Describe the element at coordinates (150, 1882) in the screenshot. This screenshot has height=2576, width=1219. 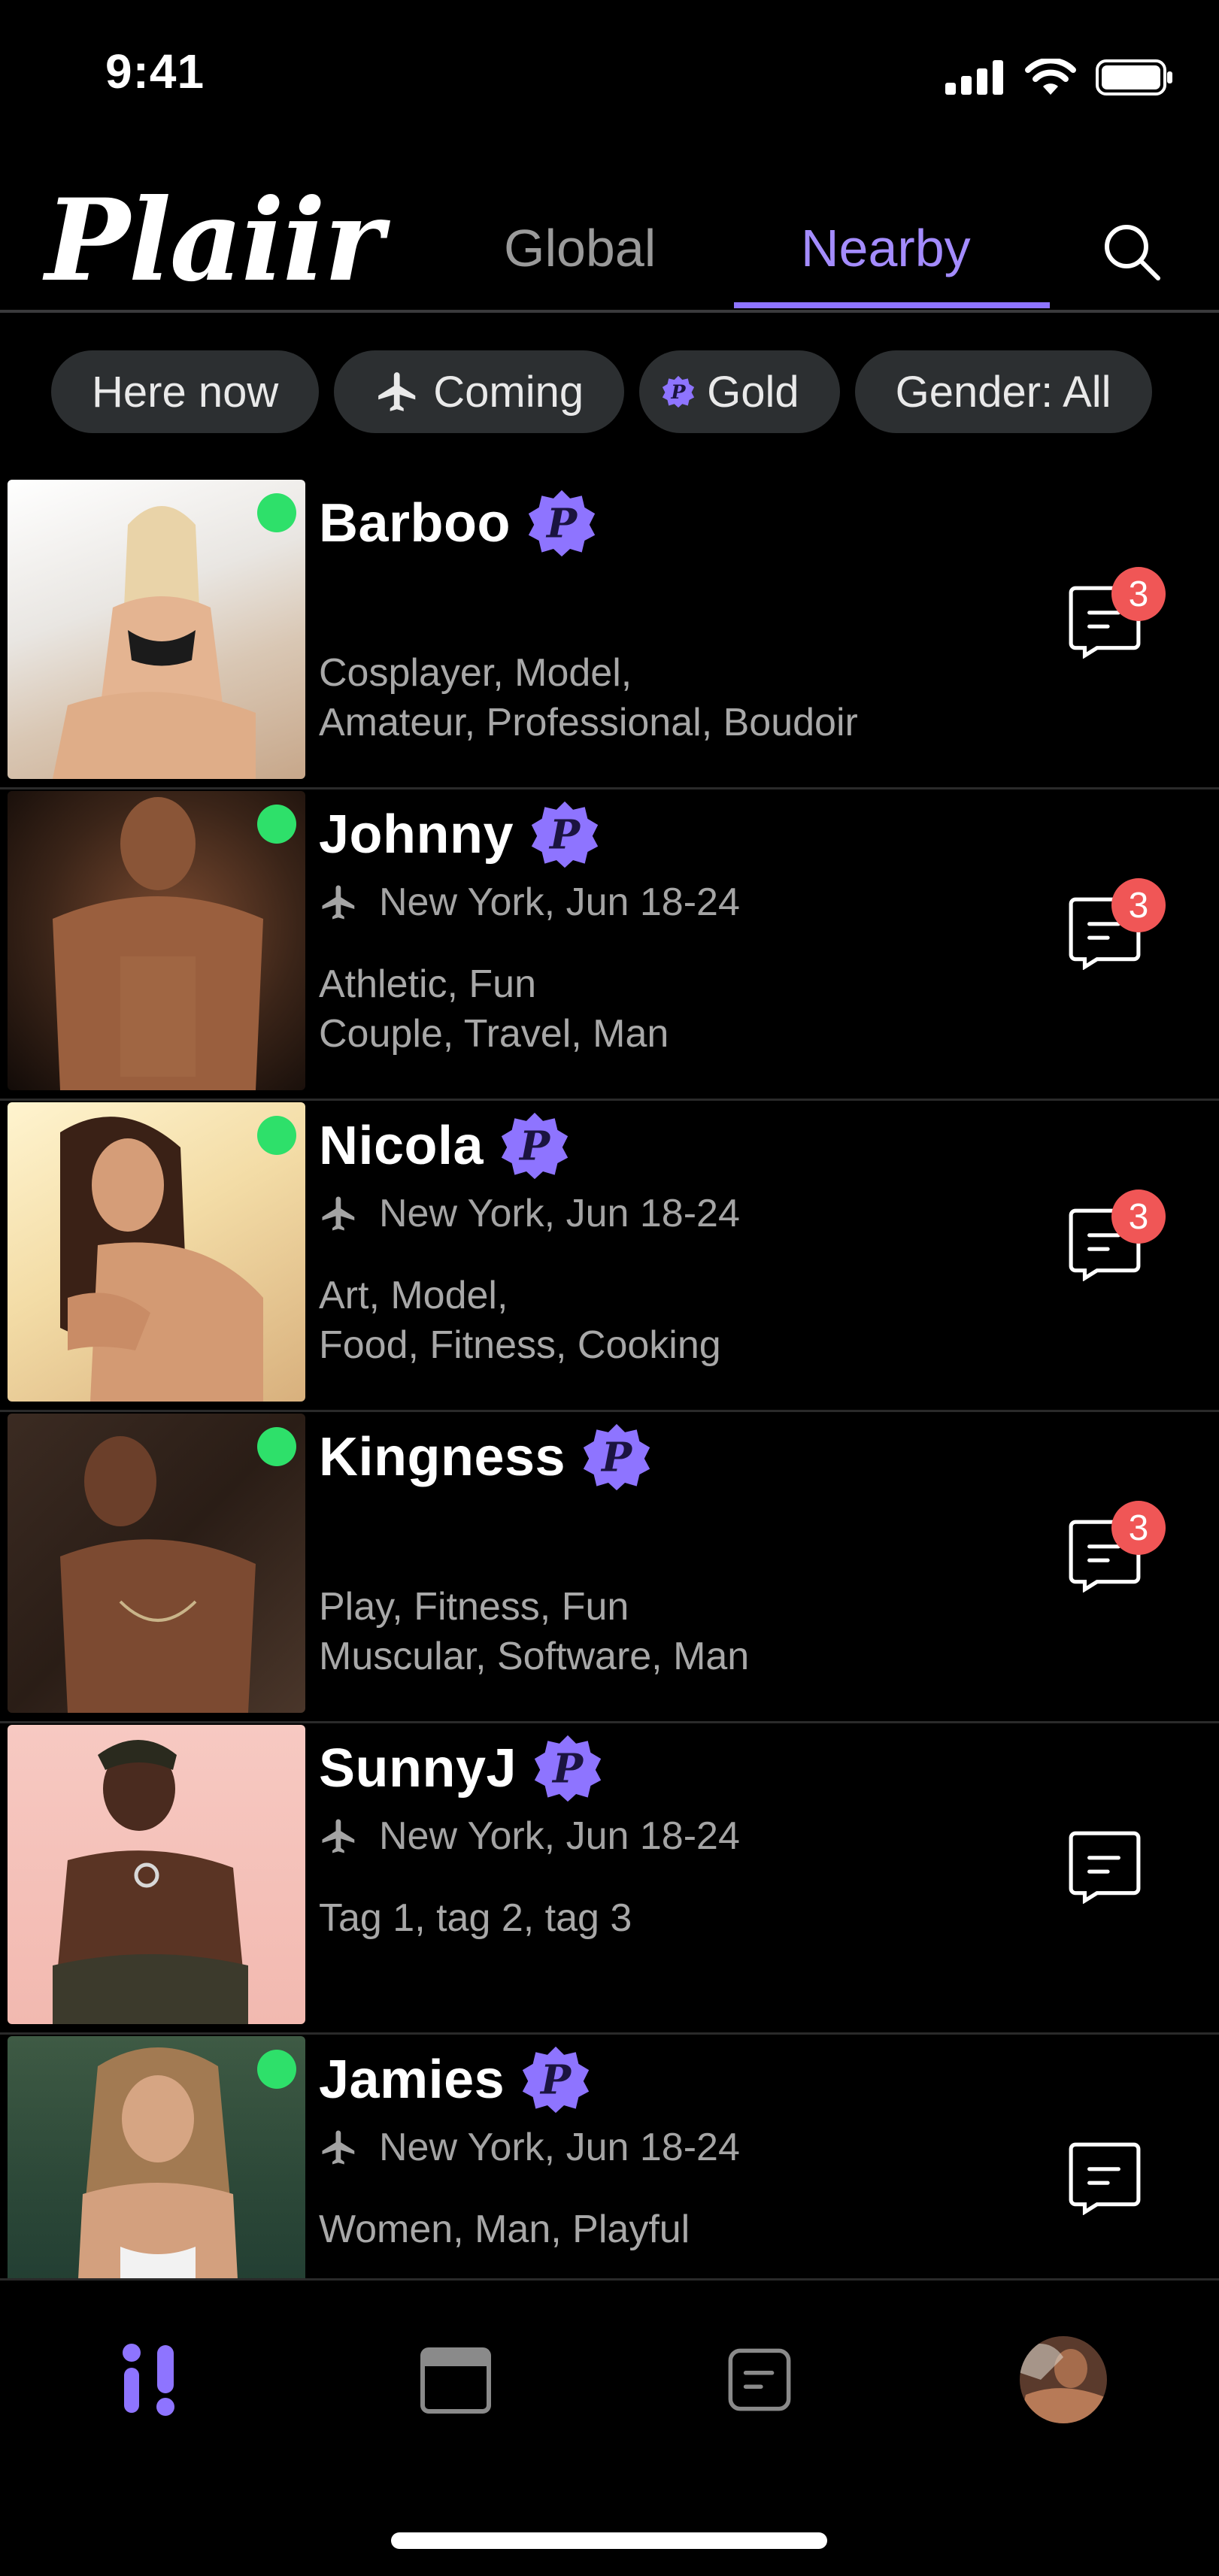
I see `profile-photo-figure` at that location.